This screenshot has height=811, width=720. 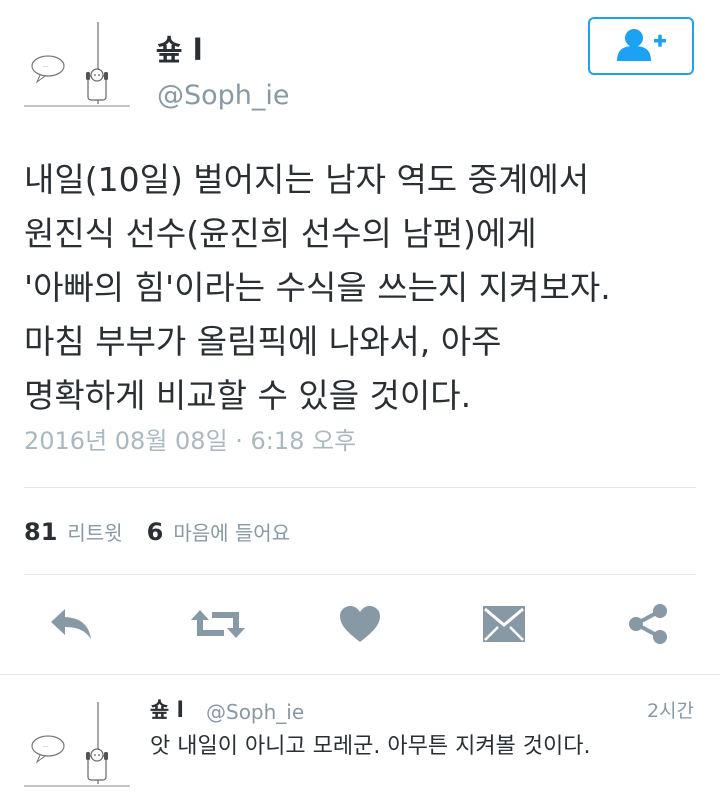 I want to click on share-icon, so click(x=648, y=626).